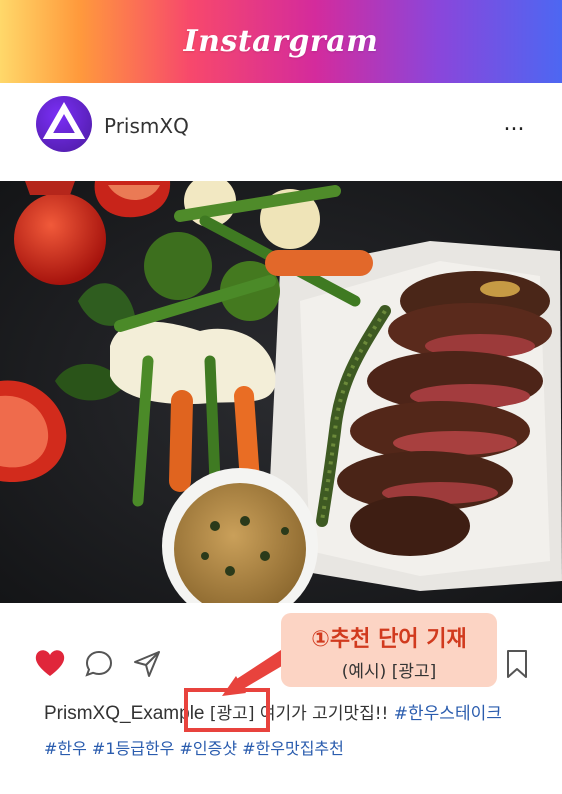 The height and width of the screenshot is (794, 562). What do you see at coordinates (50, 663) in the screenshot?
I see `like-heart-icon` at bounding box center [50, 663].